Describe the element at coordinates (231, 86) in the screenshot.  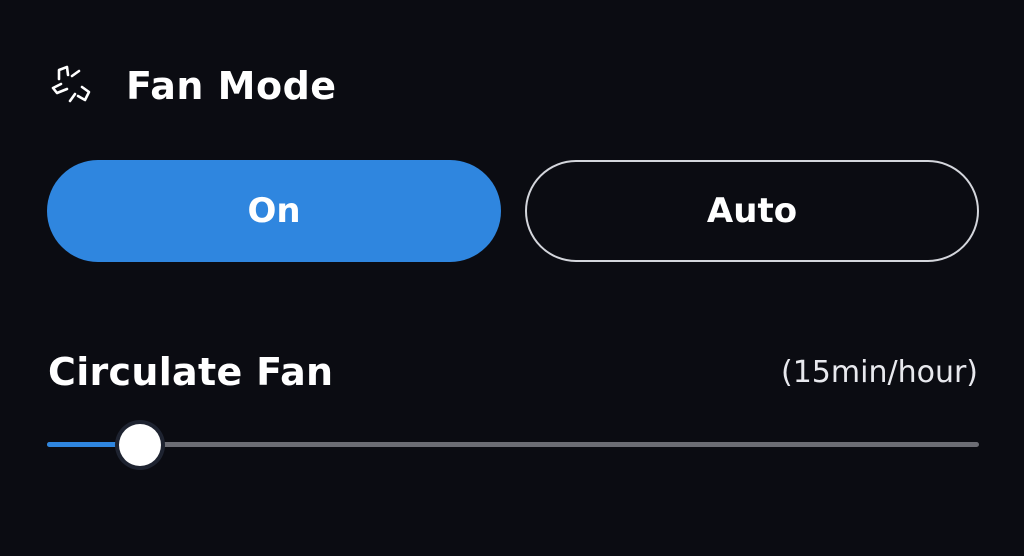
I see `page-title: Fan Mode` at that location.